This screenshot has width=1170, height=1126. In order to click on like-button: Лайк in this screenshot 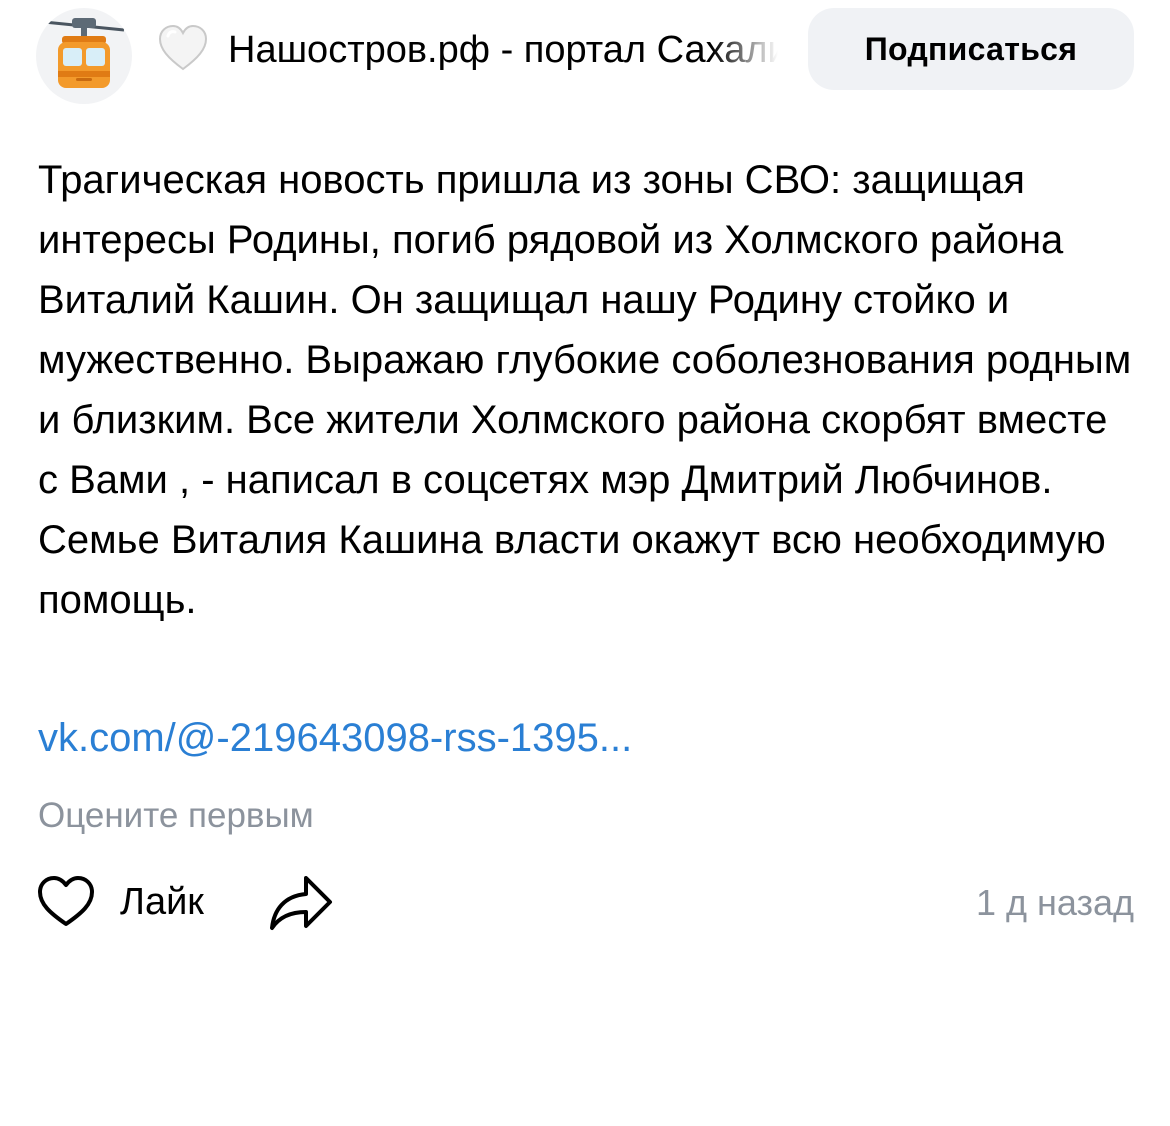, I will do `click(120, 902)`.